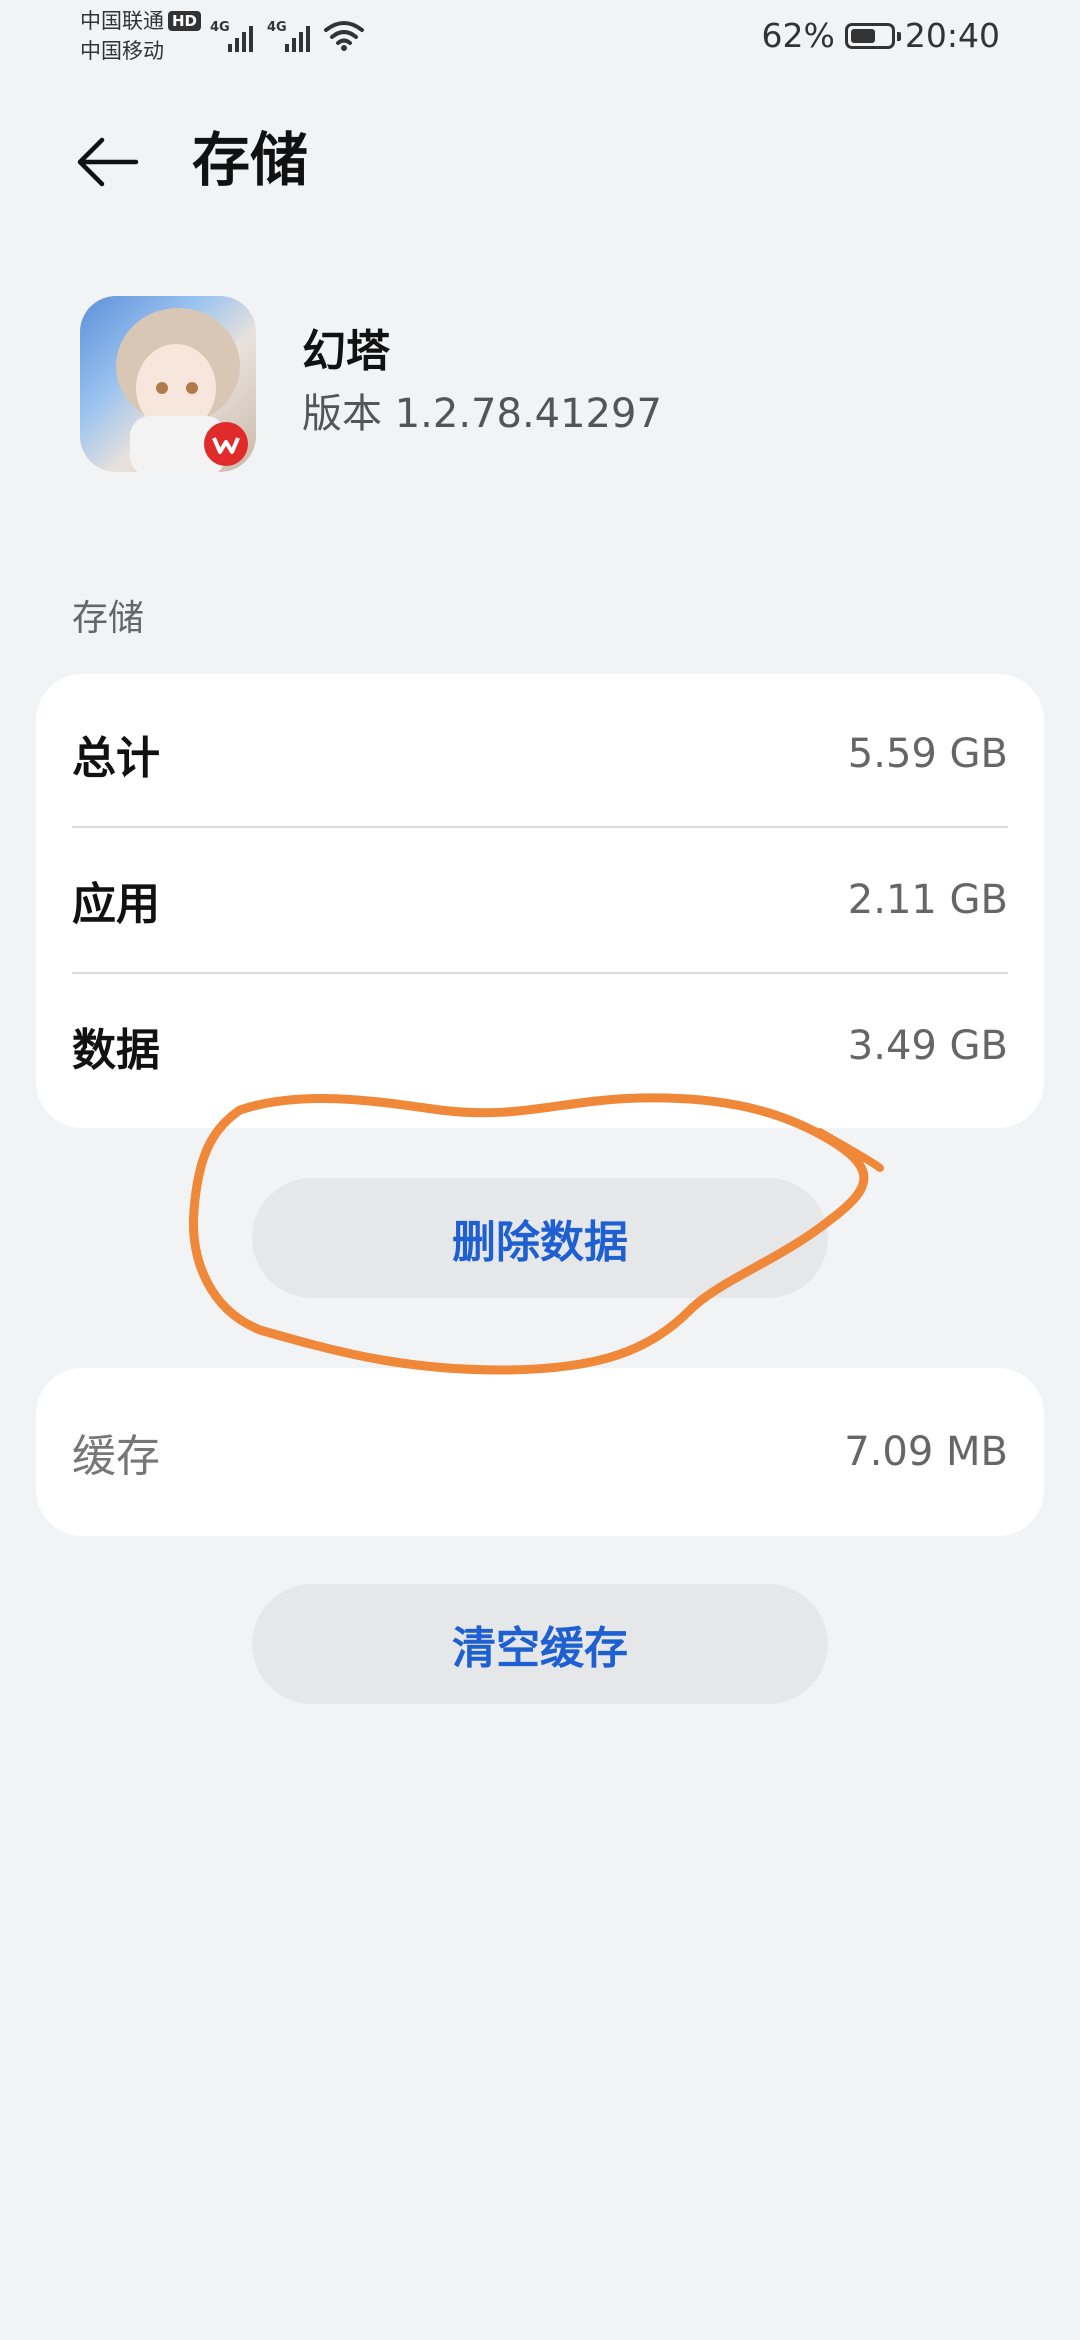 This screenshot has width=1080, height=2340. I want to click on row-value: 5.59 GB, so click(927, 754).